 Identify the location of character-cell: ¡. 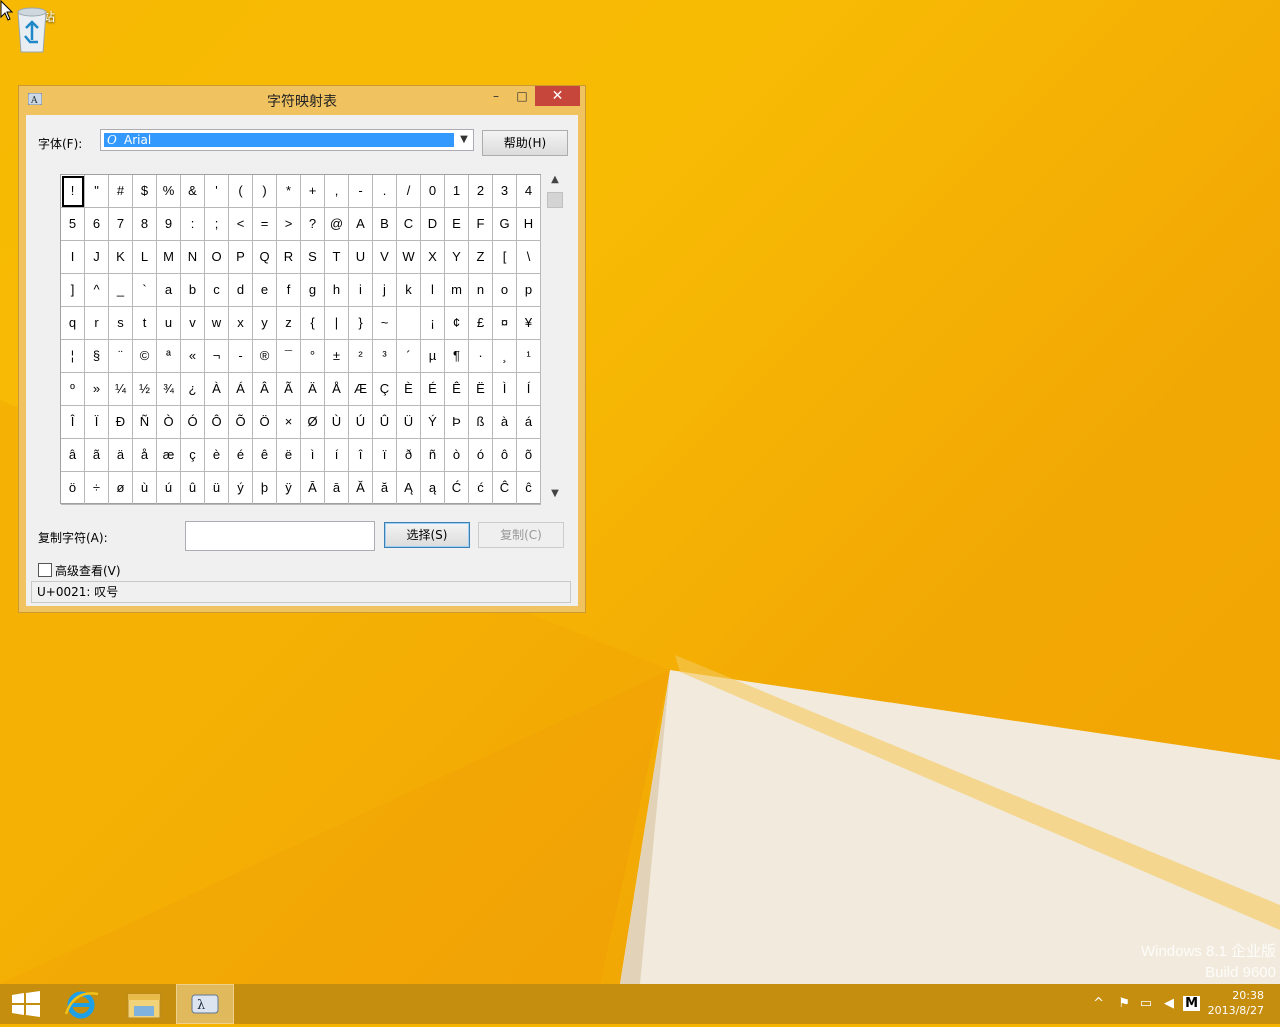
(433, 323).